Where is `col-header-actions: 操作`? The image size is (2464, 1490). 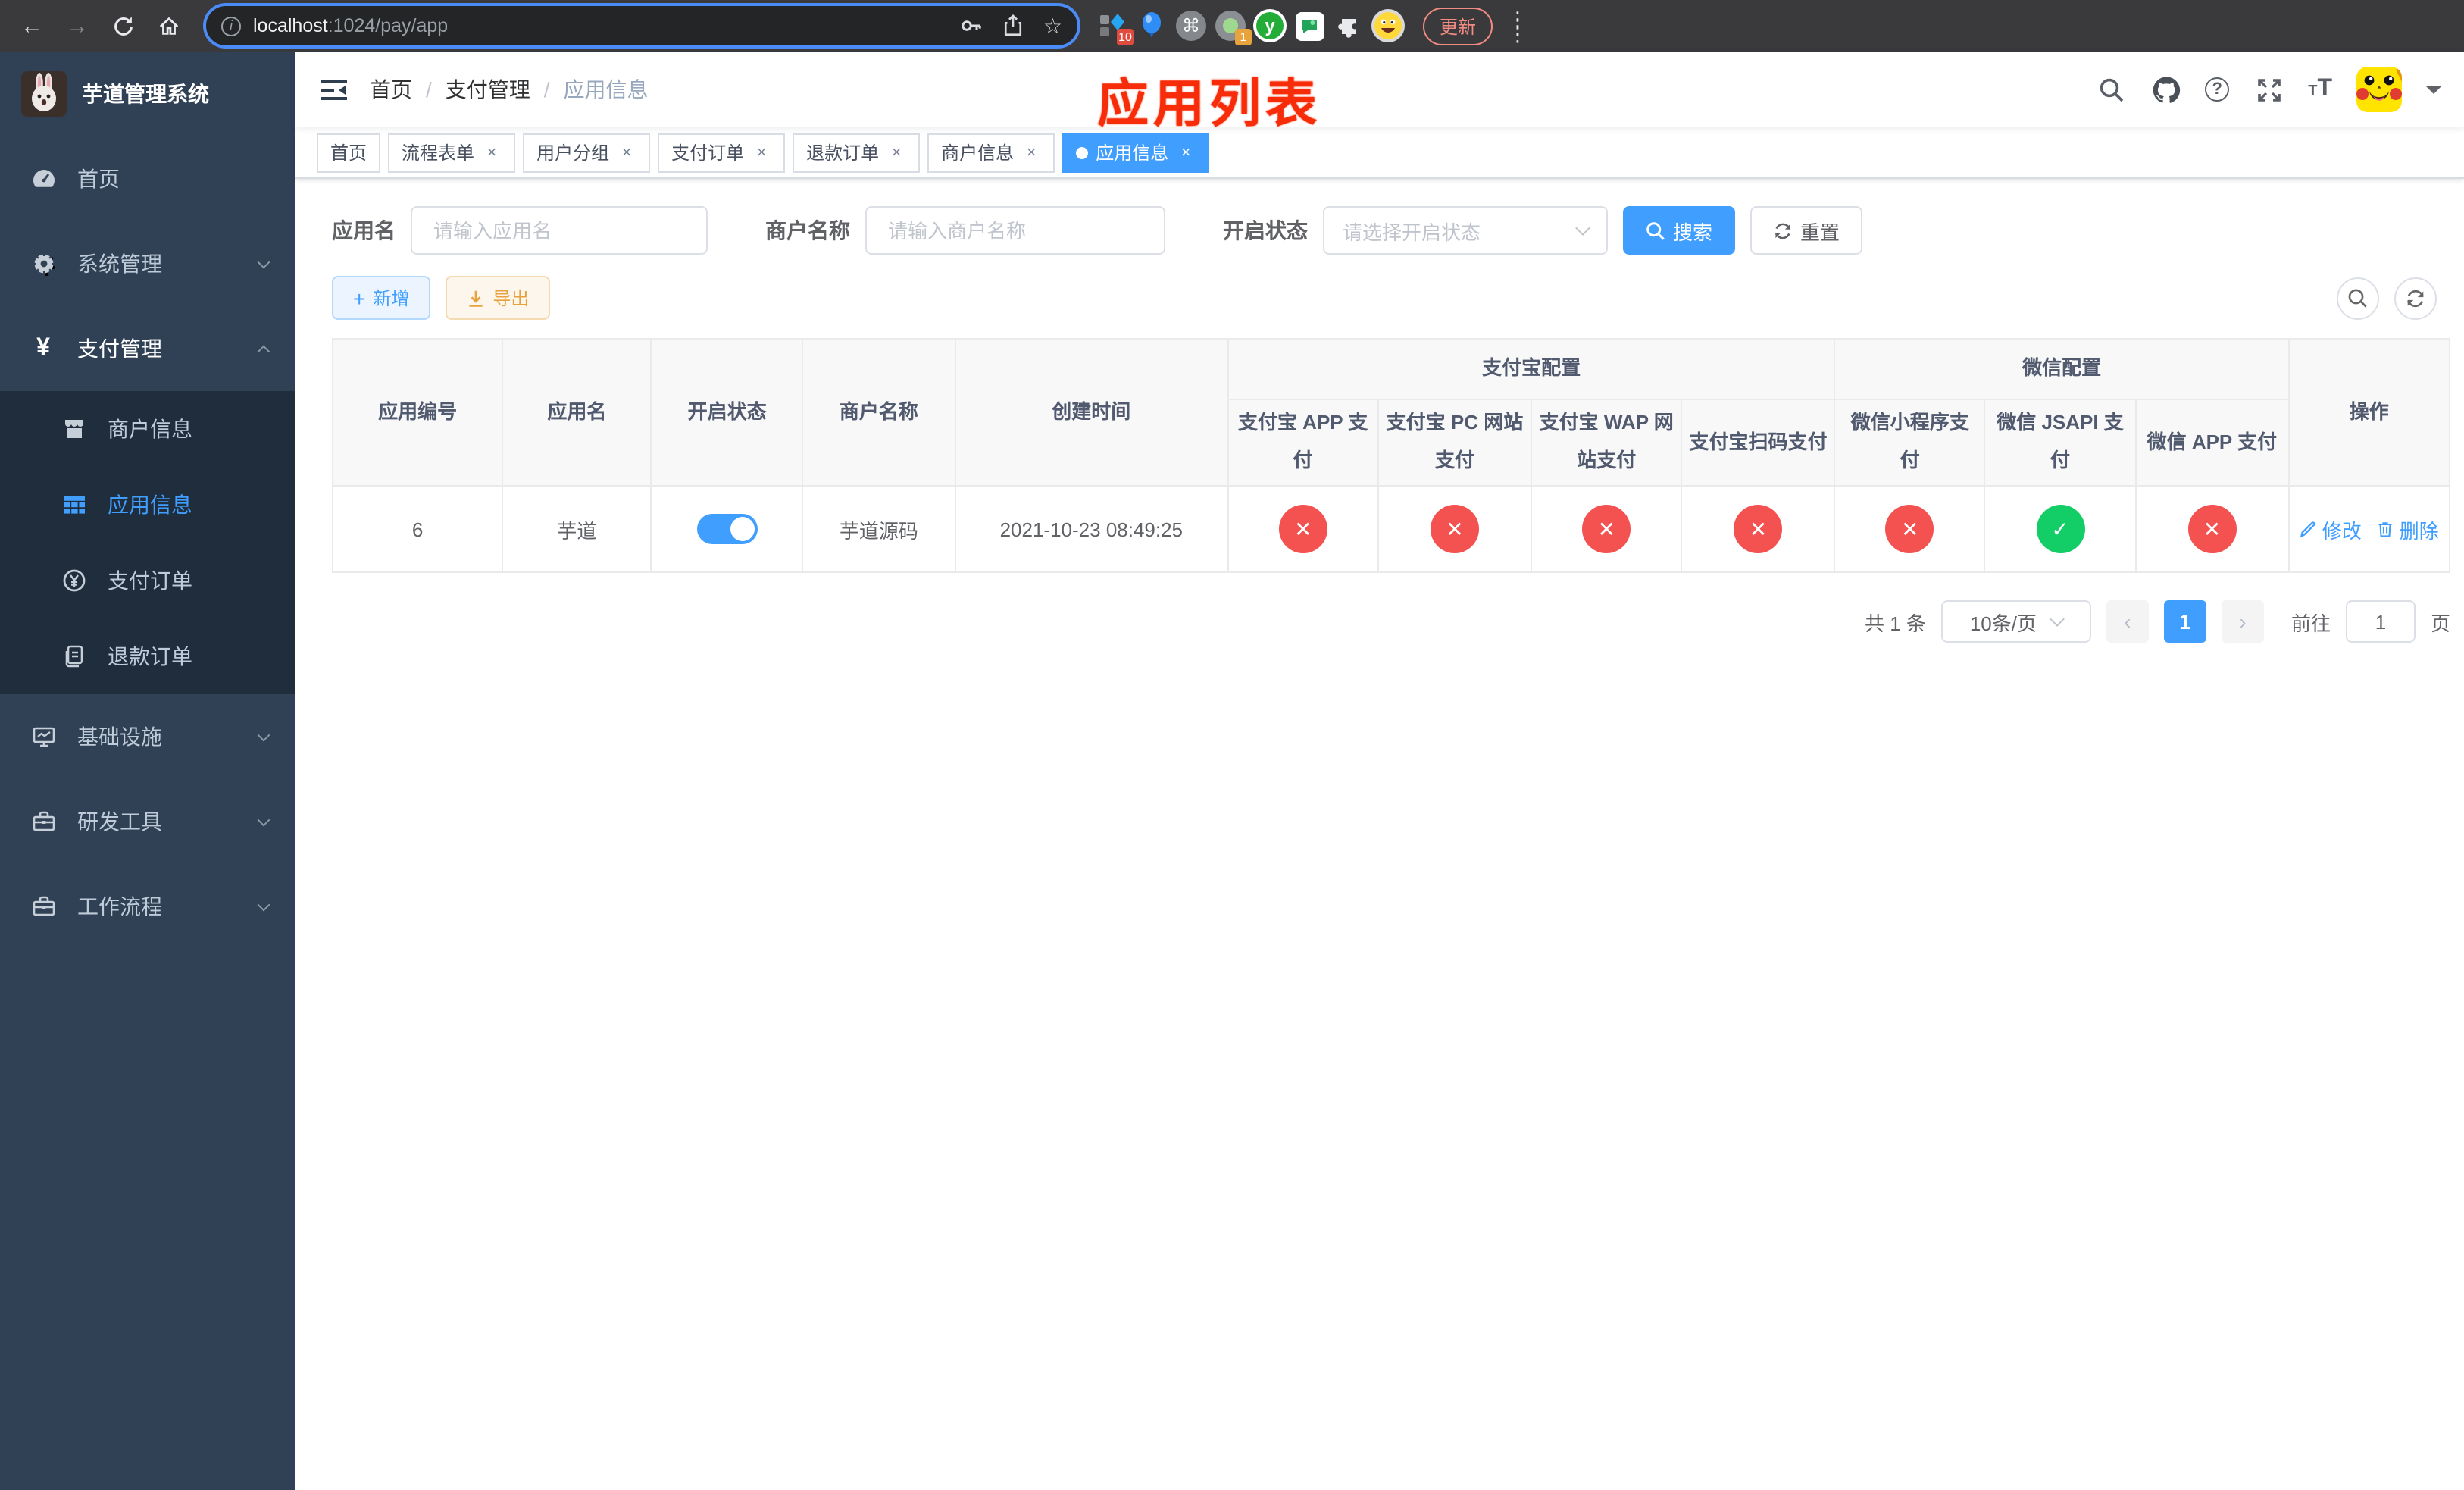 col-header-actions: 操作 is located at coordinates (2369, 413).